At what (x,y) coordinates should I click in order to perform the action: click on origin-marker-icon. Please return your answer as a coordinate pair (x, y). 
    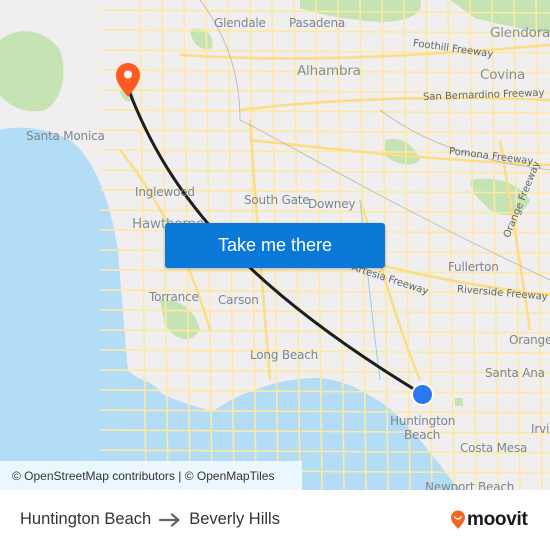
    Looking at the image, I should click on (422, 394).